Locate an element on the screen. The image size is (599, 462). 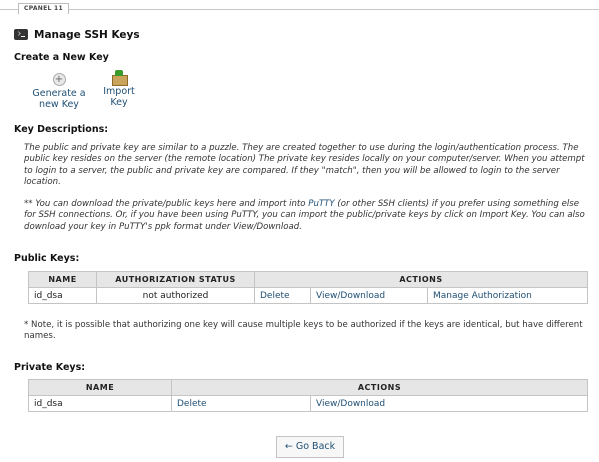
table-header-row: Name Authorization Status Actions is located at coordinates (308, 279).